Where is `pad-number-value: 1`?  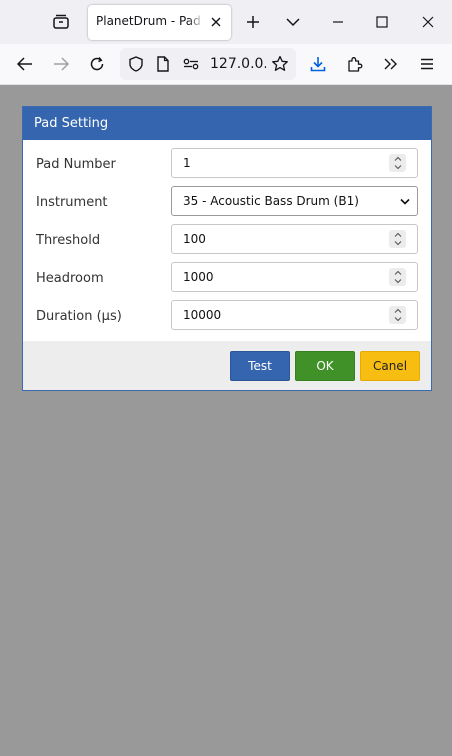
pad-number-value: 1 is located at coordinates (187, 163).